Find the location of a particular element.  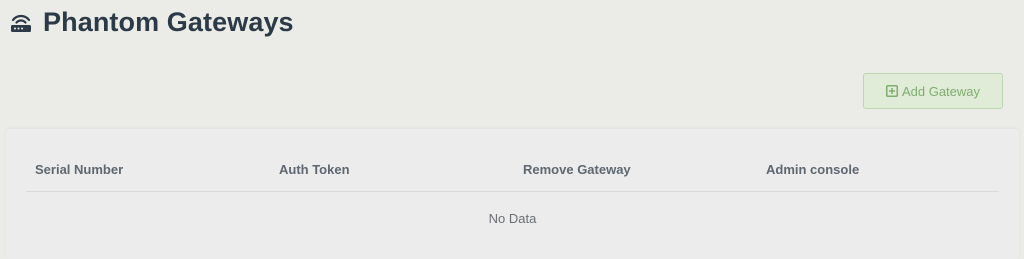

column-serial-number: Serial Number is located at coordinates (79, 169).